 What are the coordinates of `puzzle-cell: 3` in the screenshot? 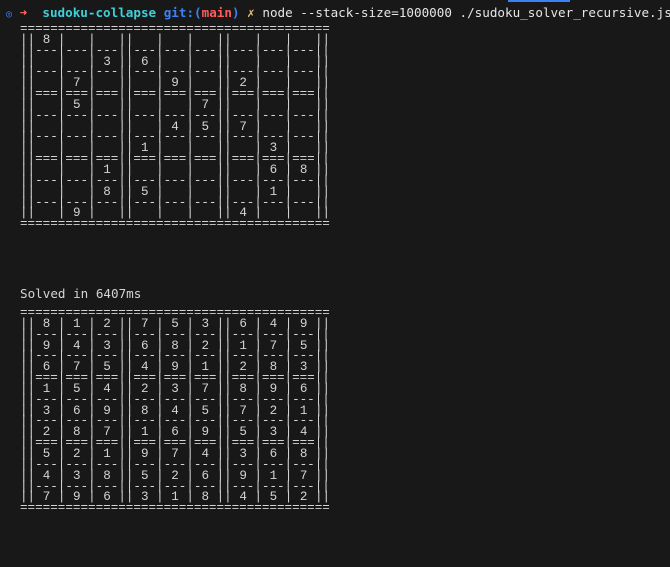 It's located at (107, 61).